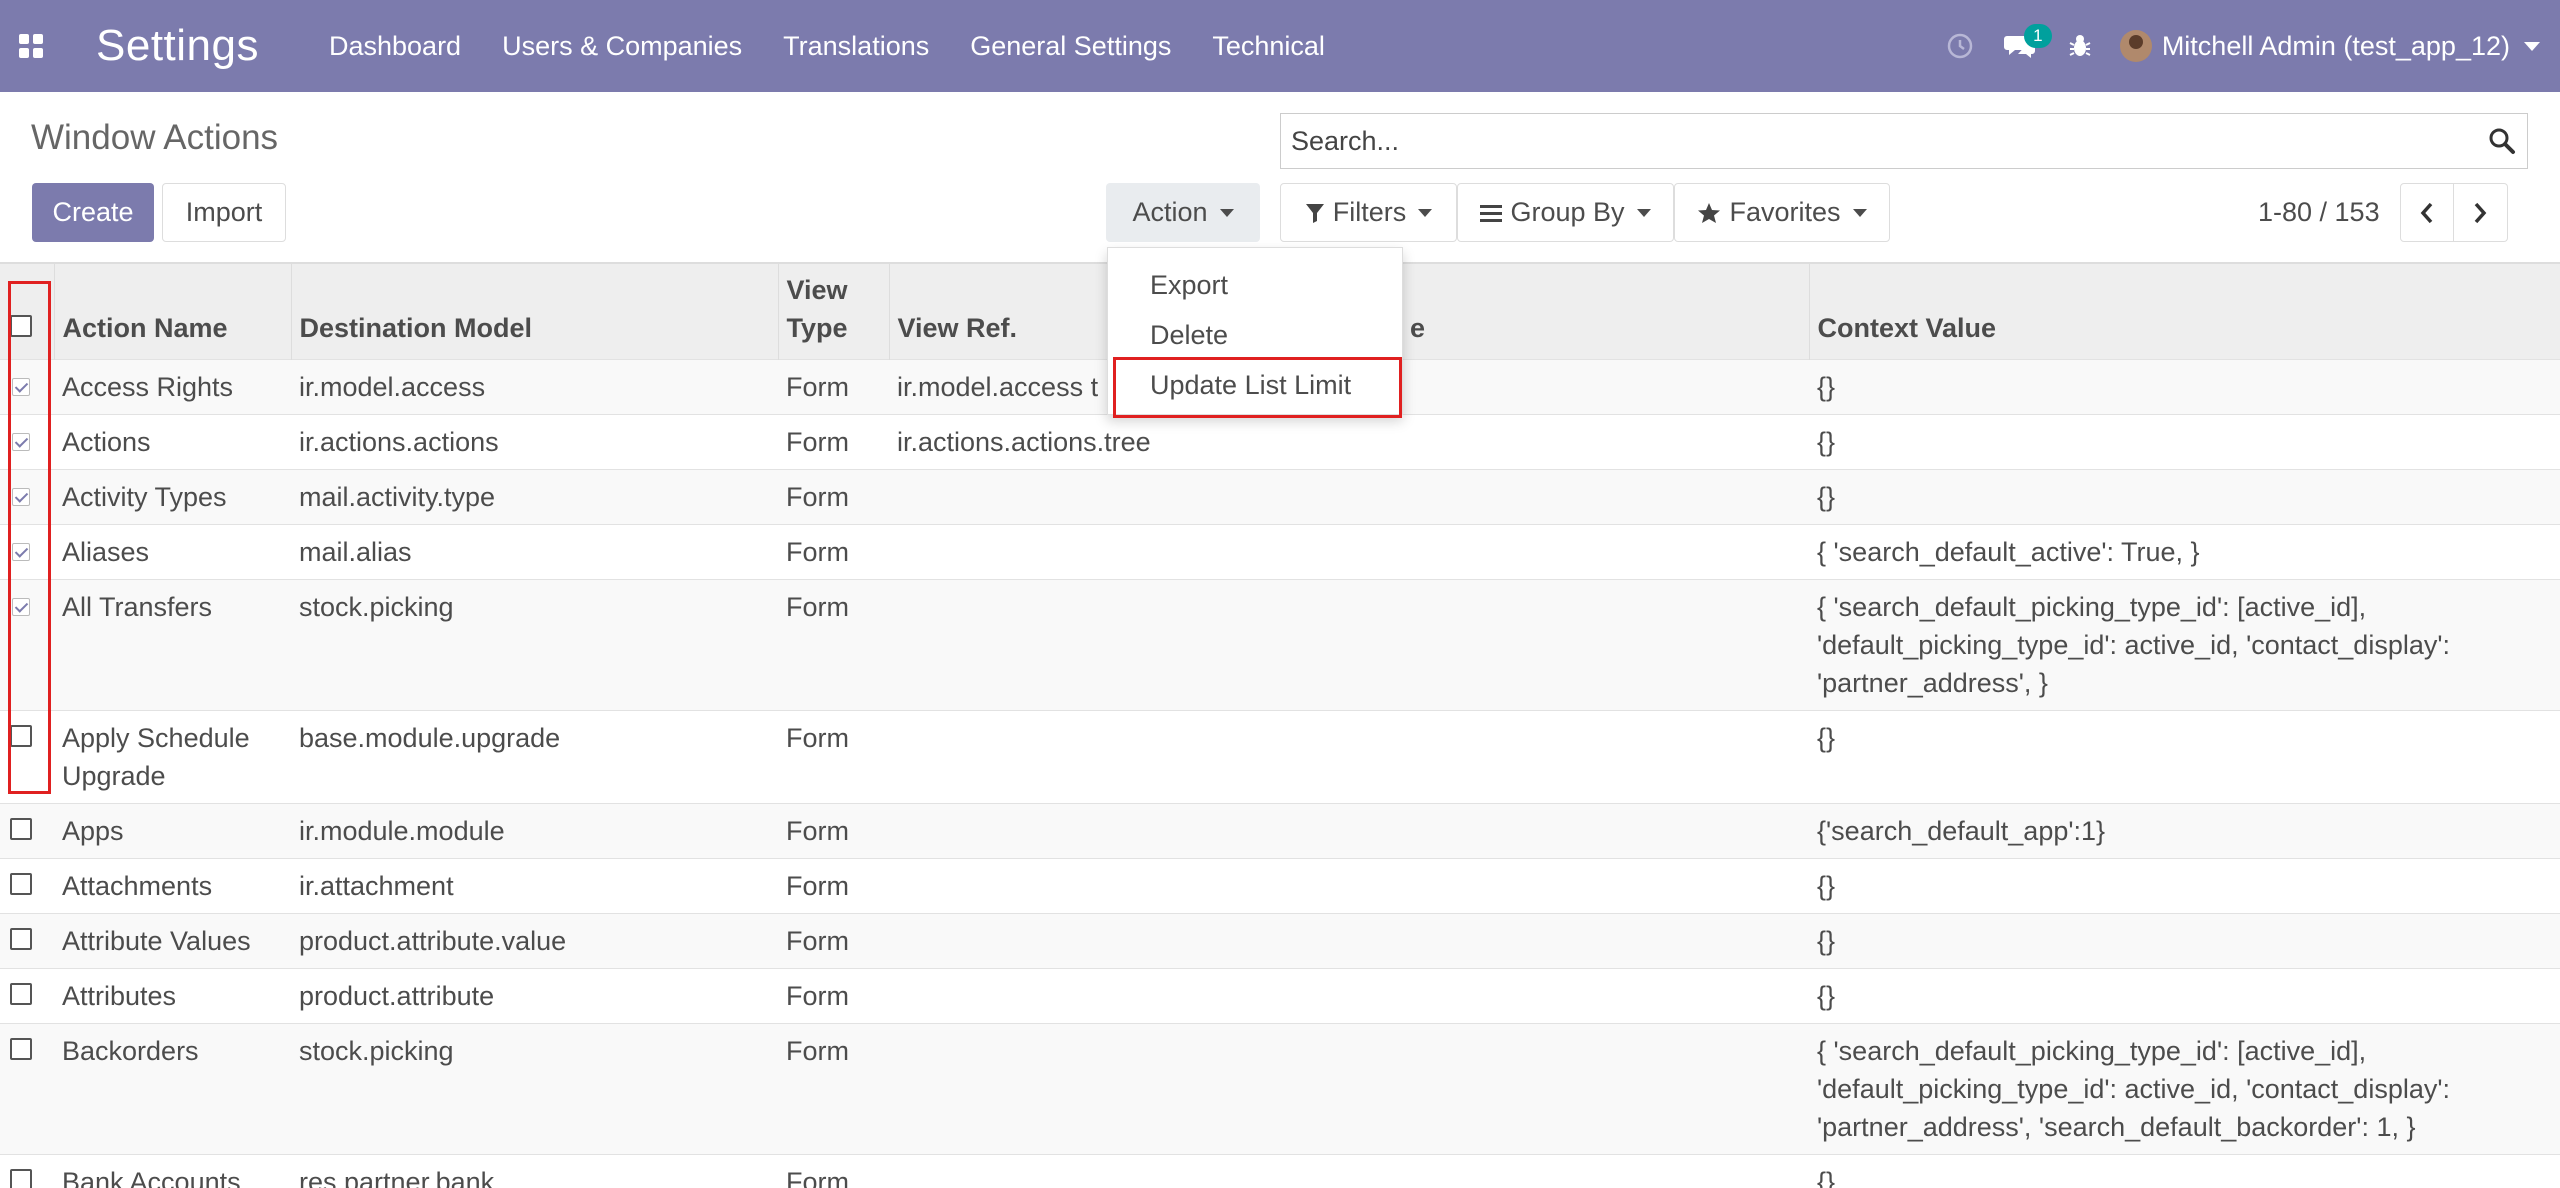 The image size is (2560, 1188). I want to click on table-row: Attributes product.attribute Form {}, so click(1280, 995).